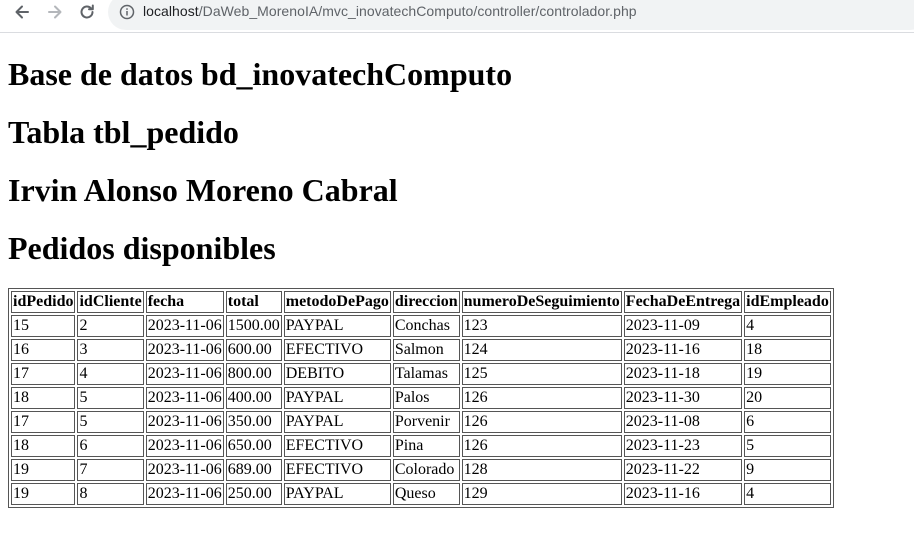 The height and width of the screenshot is (552, 914). Describe the element at coordinates (541, 326) in the screenshot. I see `cell-numeroDeSeguimiento: 123` at that location.